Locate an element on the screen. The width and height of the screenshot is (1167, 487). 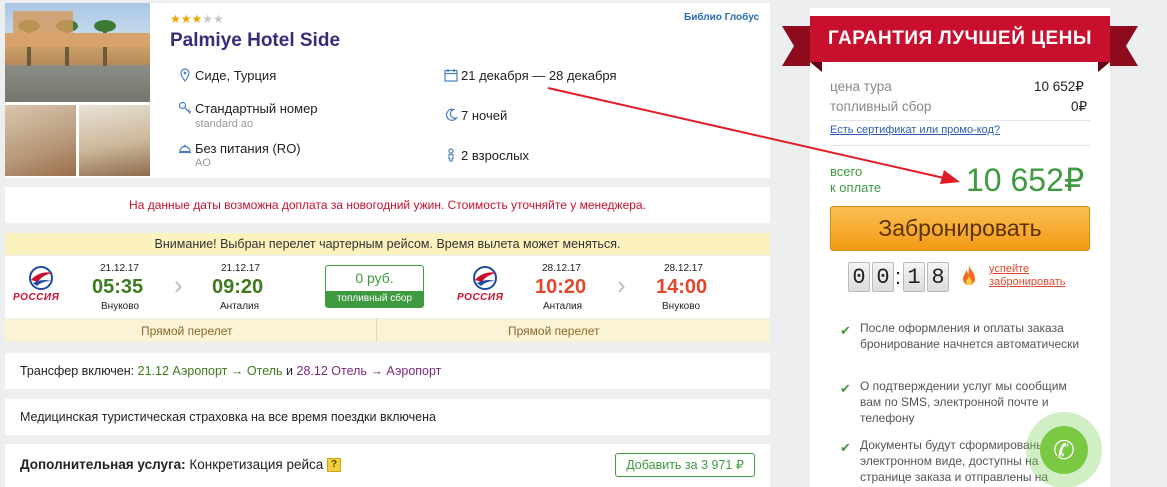
help-question-icon: ? is located at coordinates (334, 465).